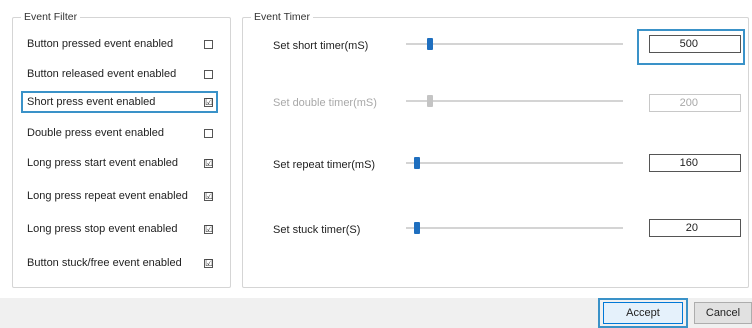 The image size is (752, 328). I want to click on filter-item-label: Long press start event enabled, so click(103, 163).